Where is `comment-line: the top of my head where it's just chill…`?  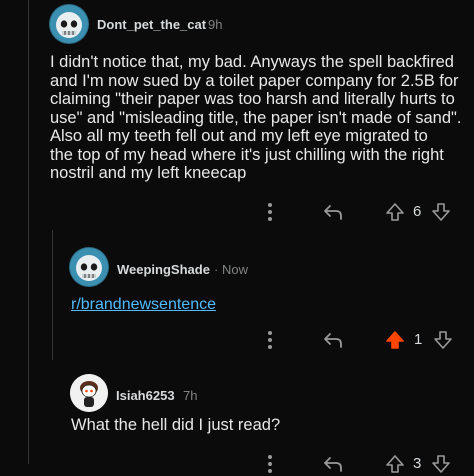
comment-line: the top of my head where it's just chill… is located at coordinates (247, 154).